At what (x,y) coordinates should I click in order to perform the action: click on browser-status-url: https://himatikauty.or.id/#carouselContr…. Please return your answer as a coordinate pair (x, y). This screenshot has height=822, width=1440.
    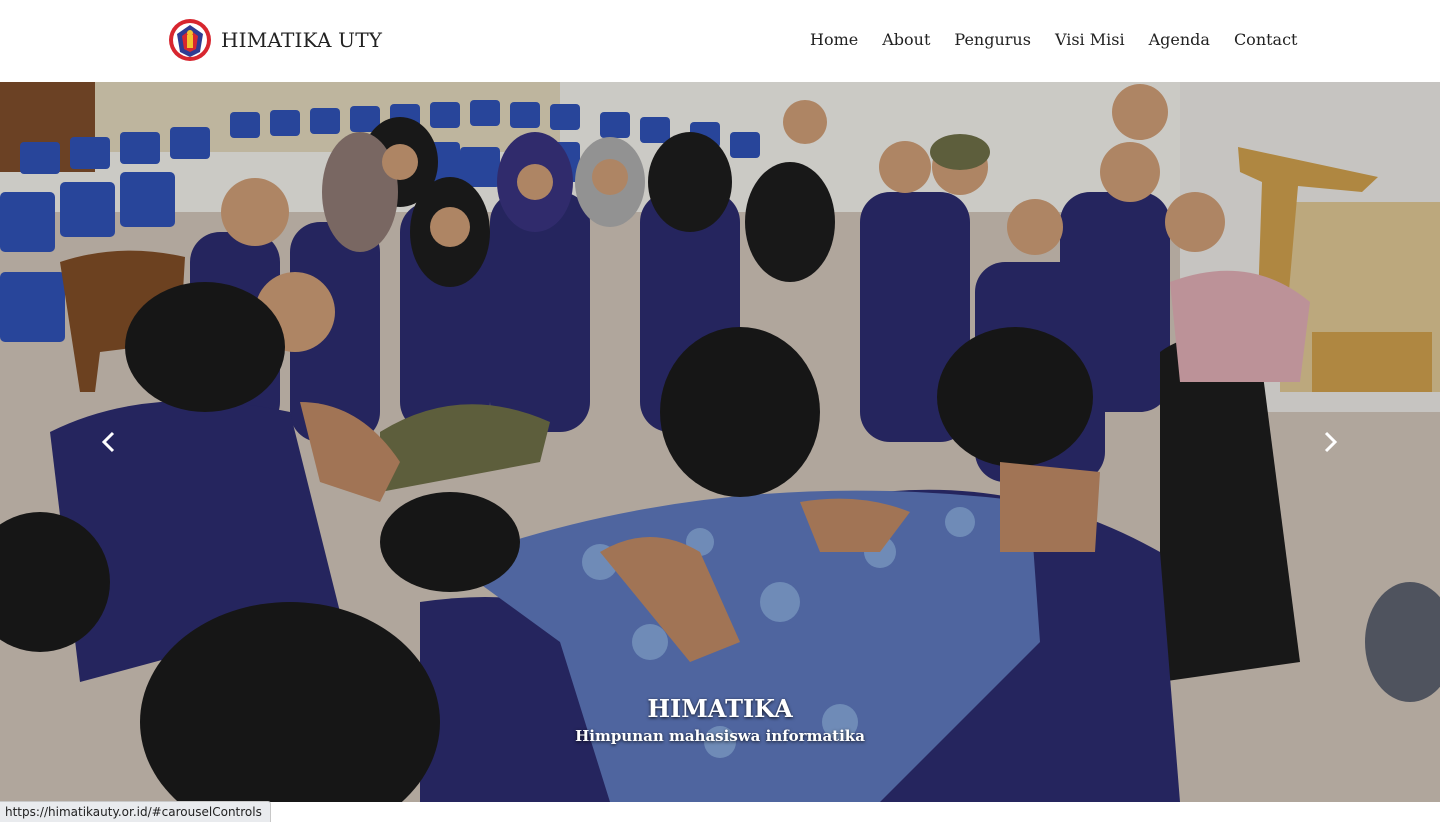
    Looking at the image, I should click on (135, 811).